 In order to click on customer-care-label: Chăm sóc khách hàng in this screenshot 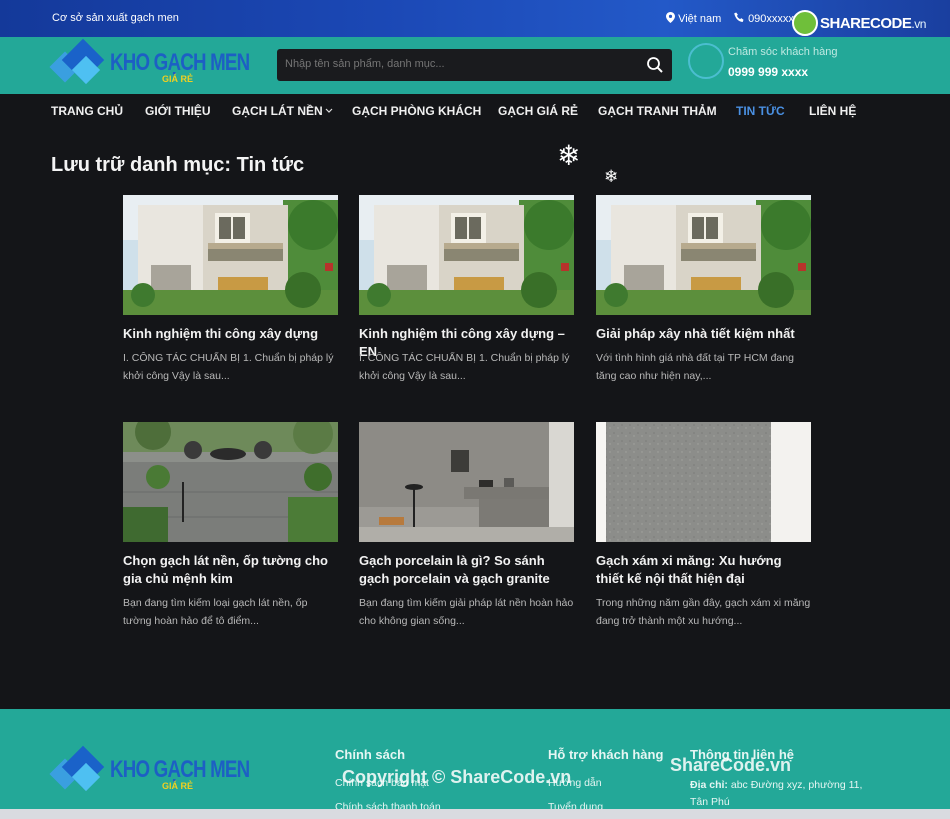, I will do `click(783, 52)`.